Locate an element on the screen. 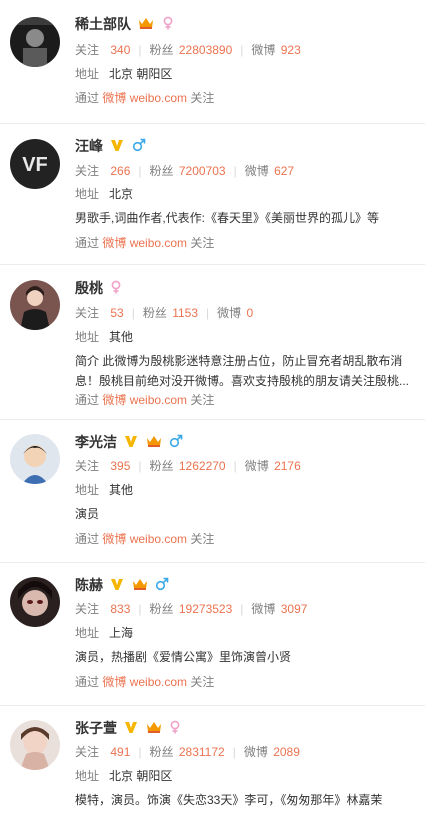  fans-count: 1262270 is located at coordinates (202, 466).